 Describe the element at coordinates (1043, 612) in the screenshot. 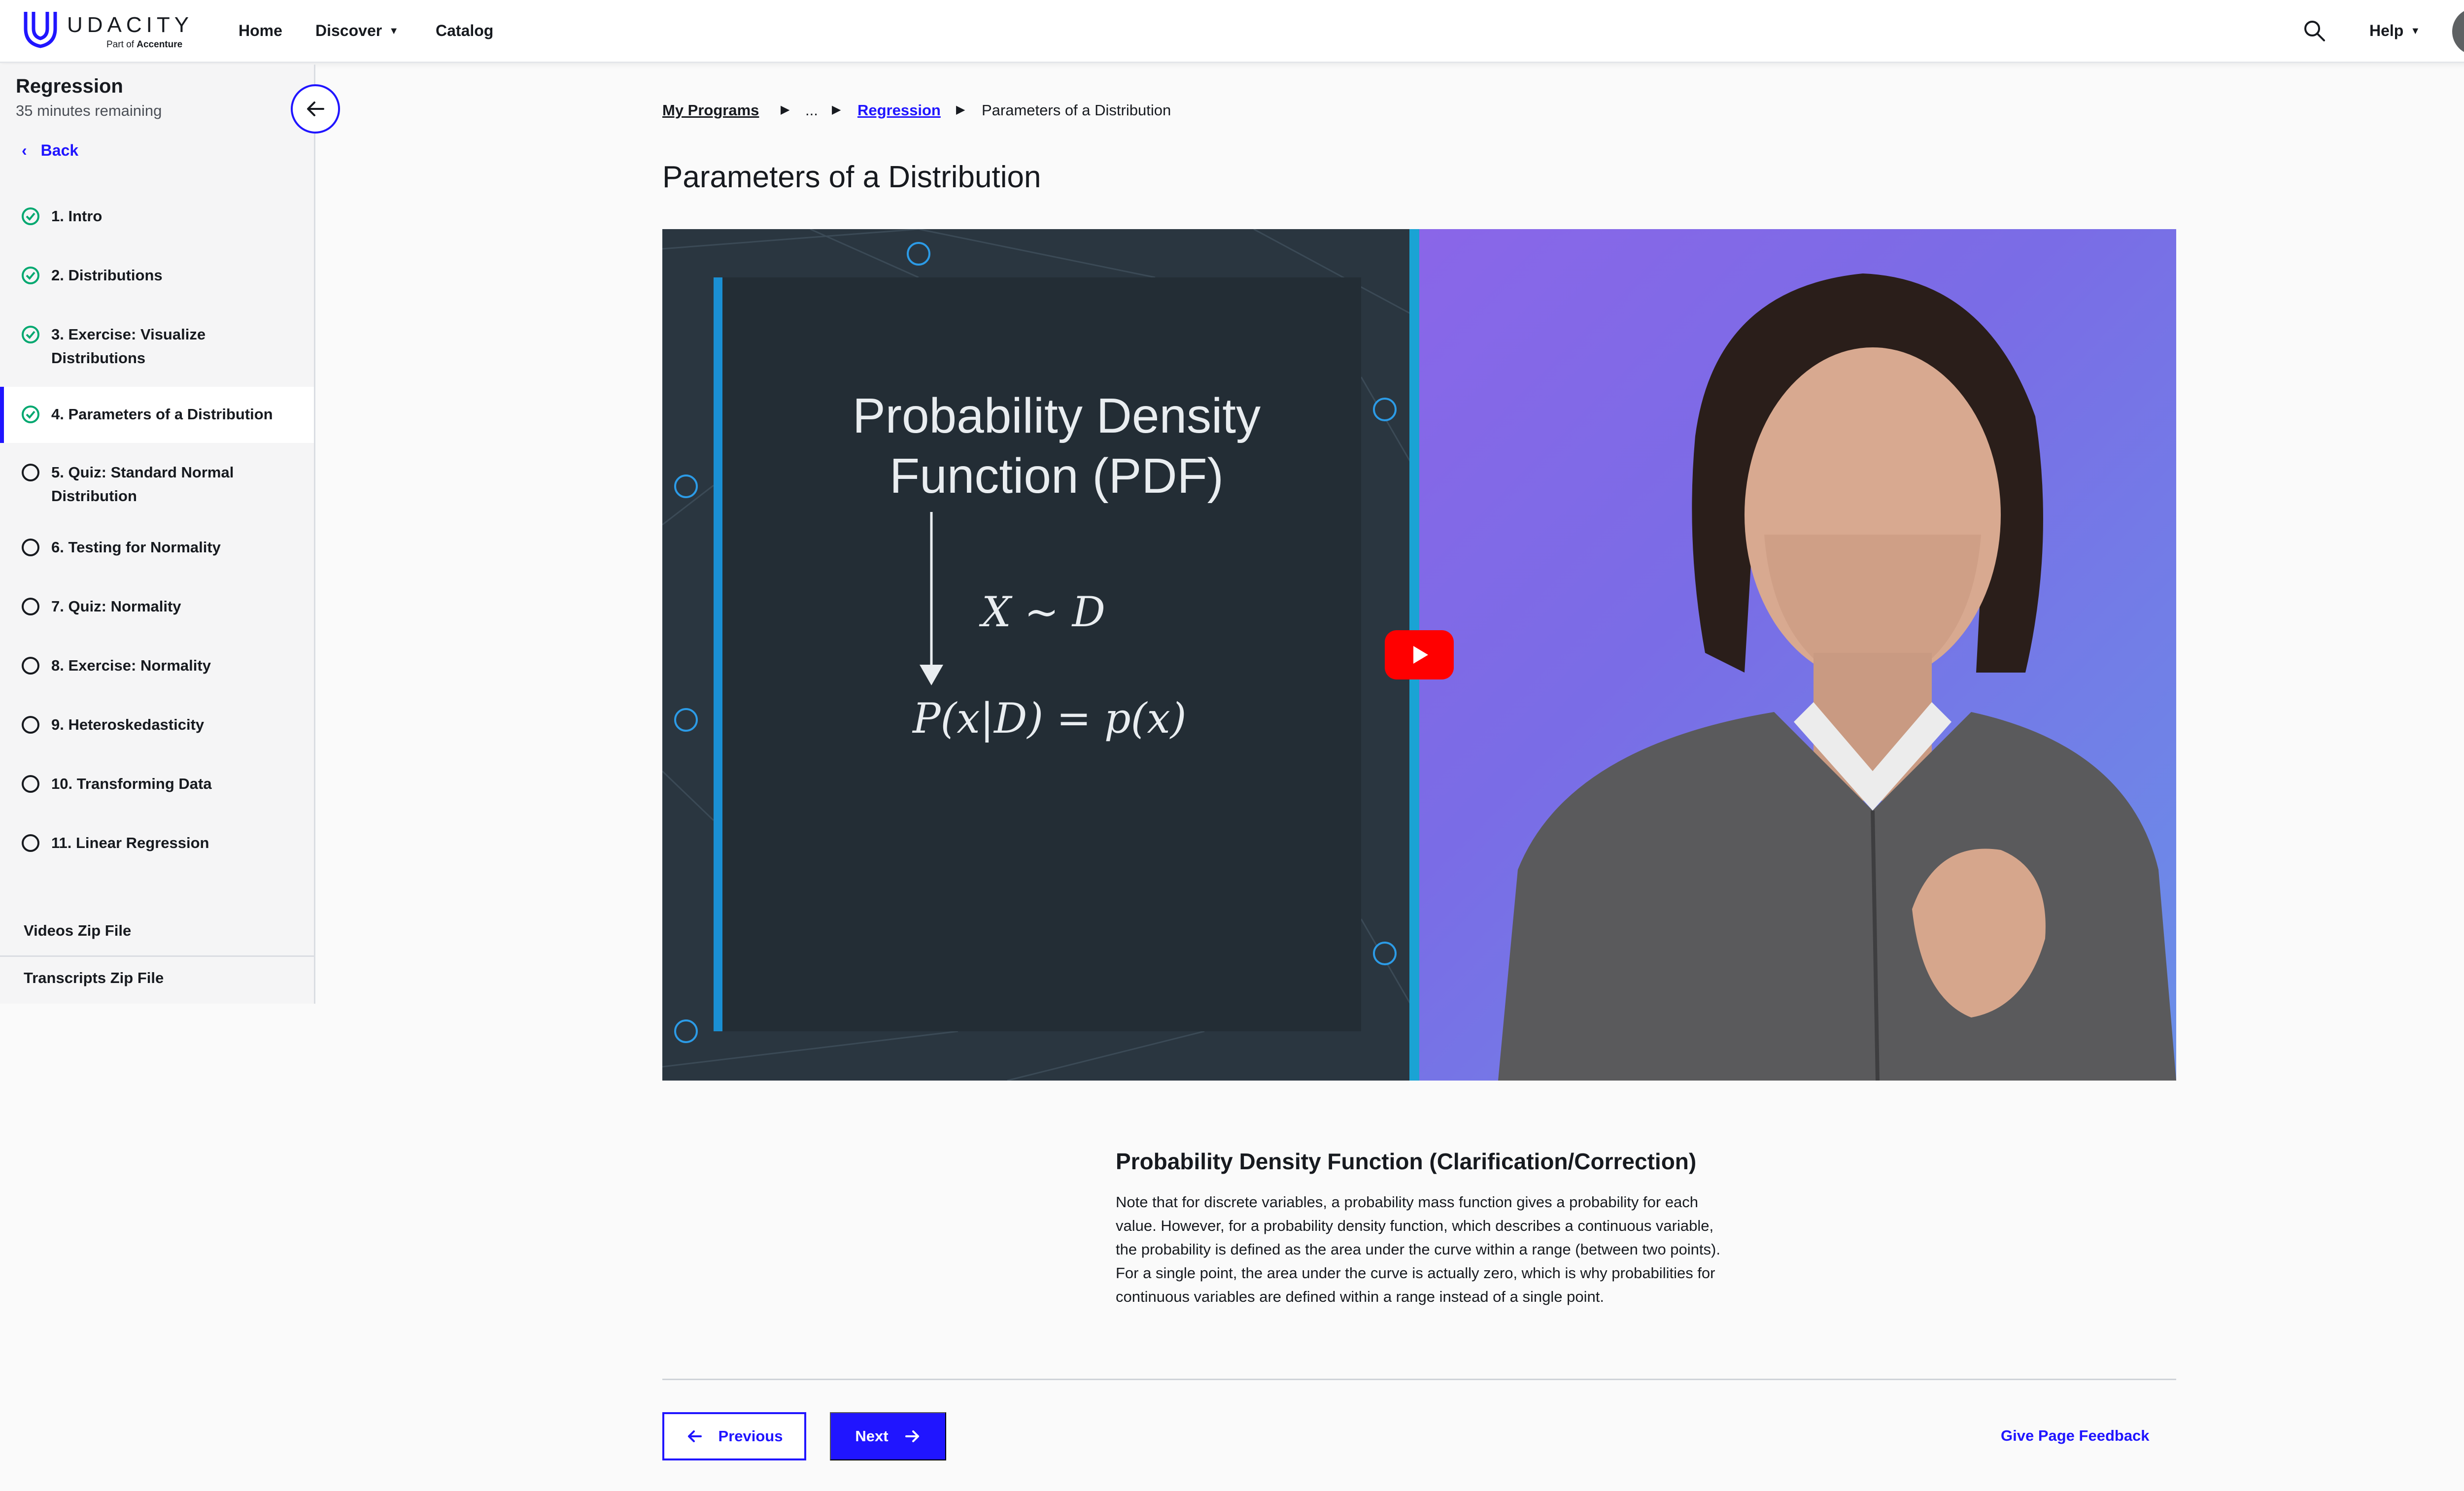

I see `formula-distribution: X ~ D` at that location.